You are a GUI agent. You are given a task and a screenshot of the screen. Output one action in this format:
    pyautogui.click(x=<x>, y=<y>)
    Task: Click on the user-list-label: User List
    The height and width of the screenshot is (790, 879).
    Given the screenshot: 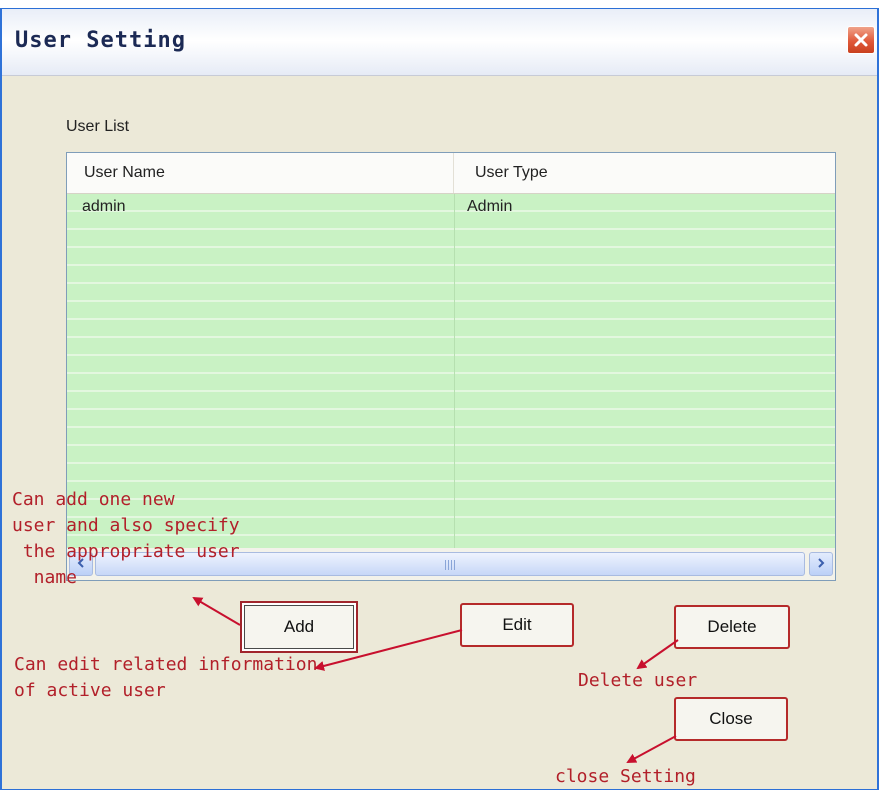 What is the action you would take?
    pyautogui.click(x=98, y=126)
    